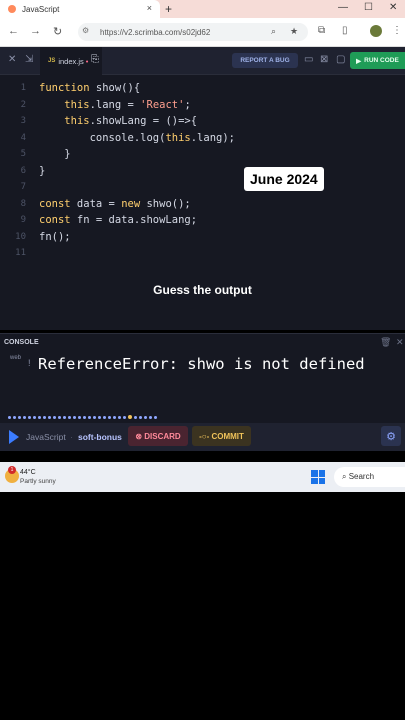 The width and height of the screenshot is (405, 720). I want to click on code-line: 10 fn();, so click(202, 237).